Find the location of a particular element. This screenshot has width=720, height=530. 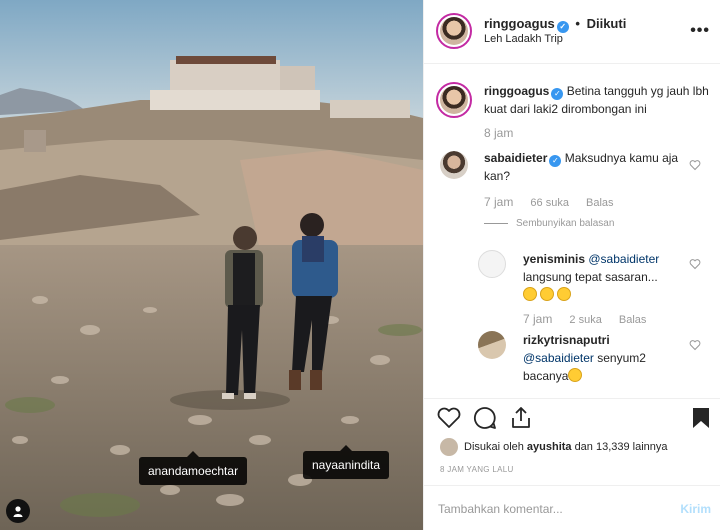

post-comment-button: Kirim is located at coordinates (695, 509).